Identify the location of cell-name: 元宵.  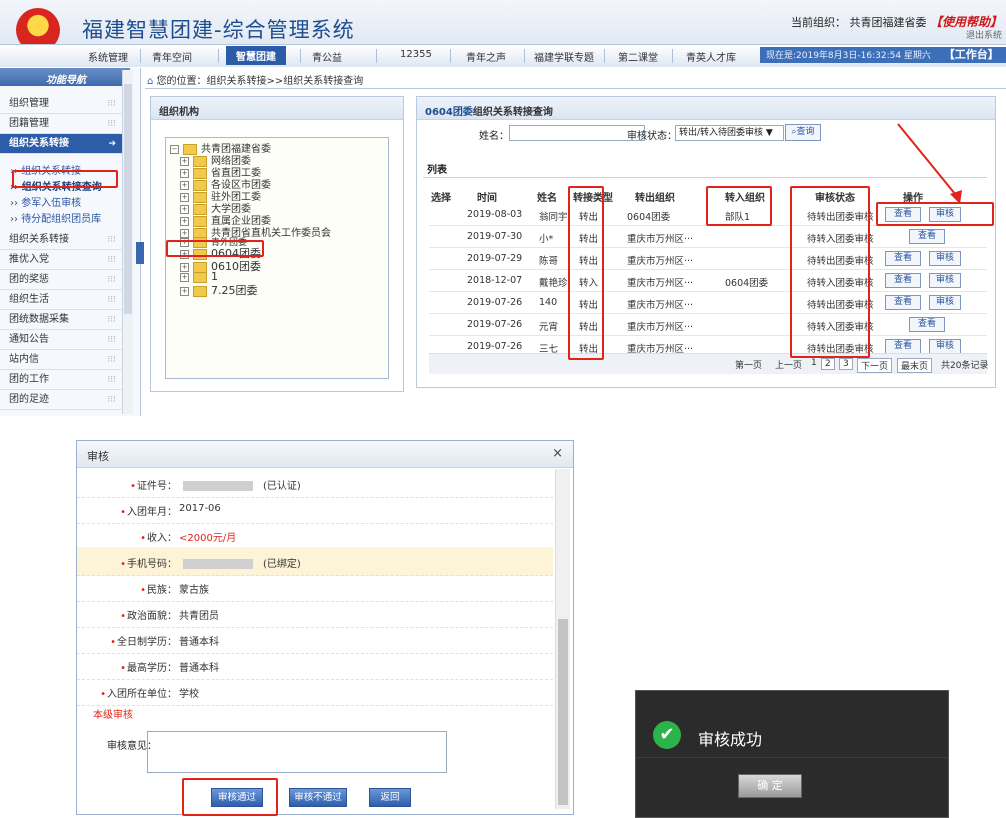
(549, 327).